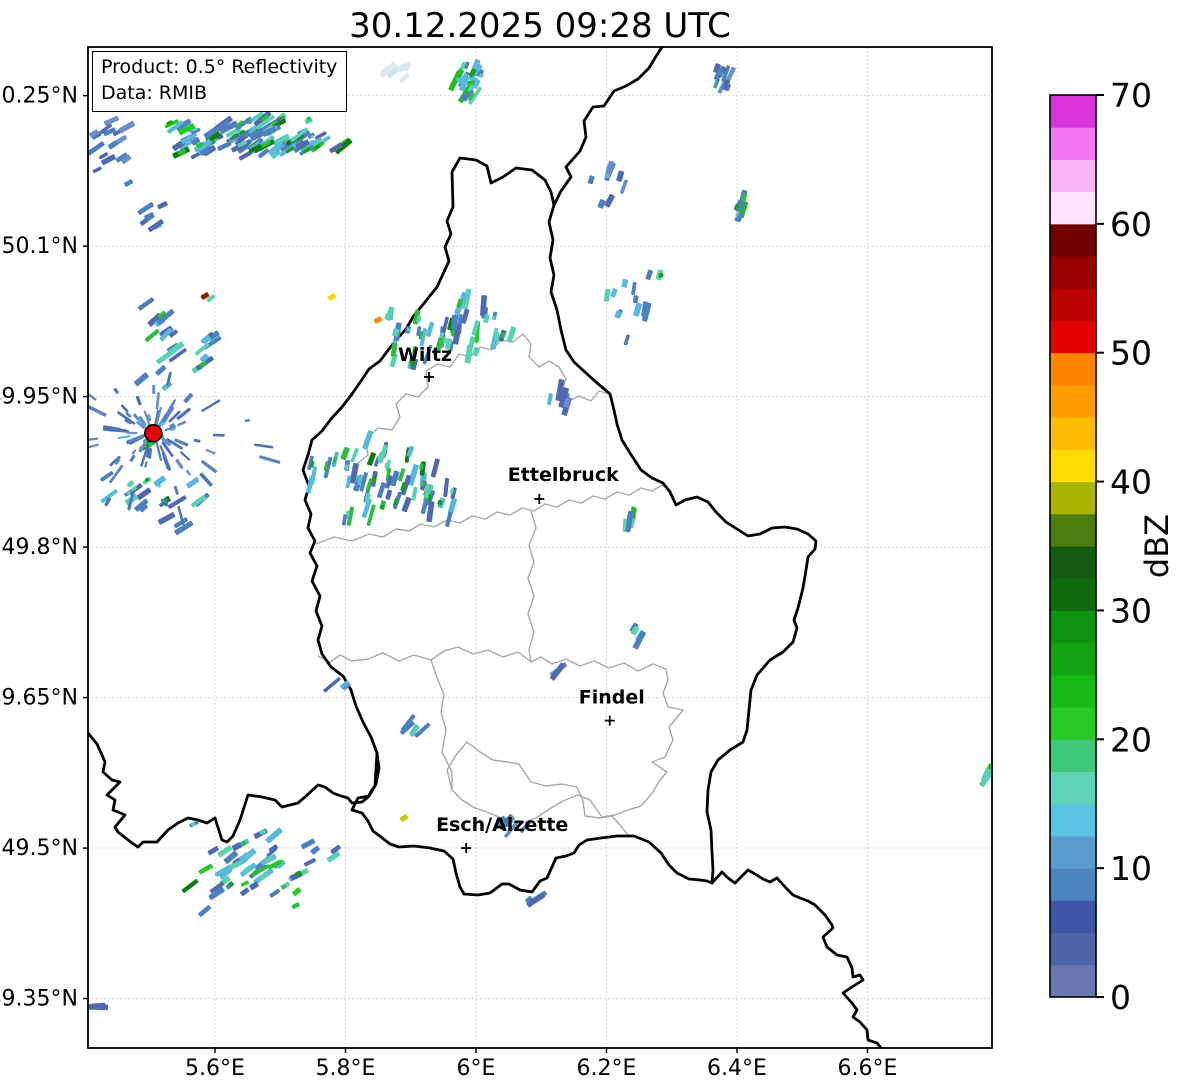 The width and height of the screenshot is (1184, 1081). I want to click on radar-site-dot, so click(153, 433).